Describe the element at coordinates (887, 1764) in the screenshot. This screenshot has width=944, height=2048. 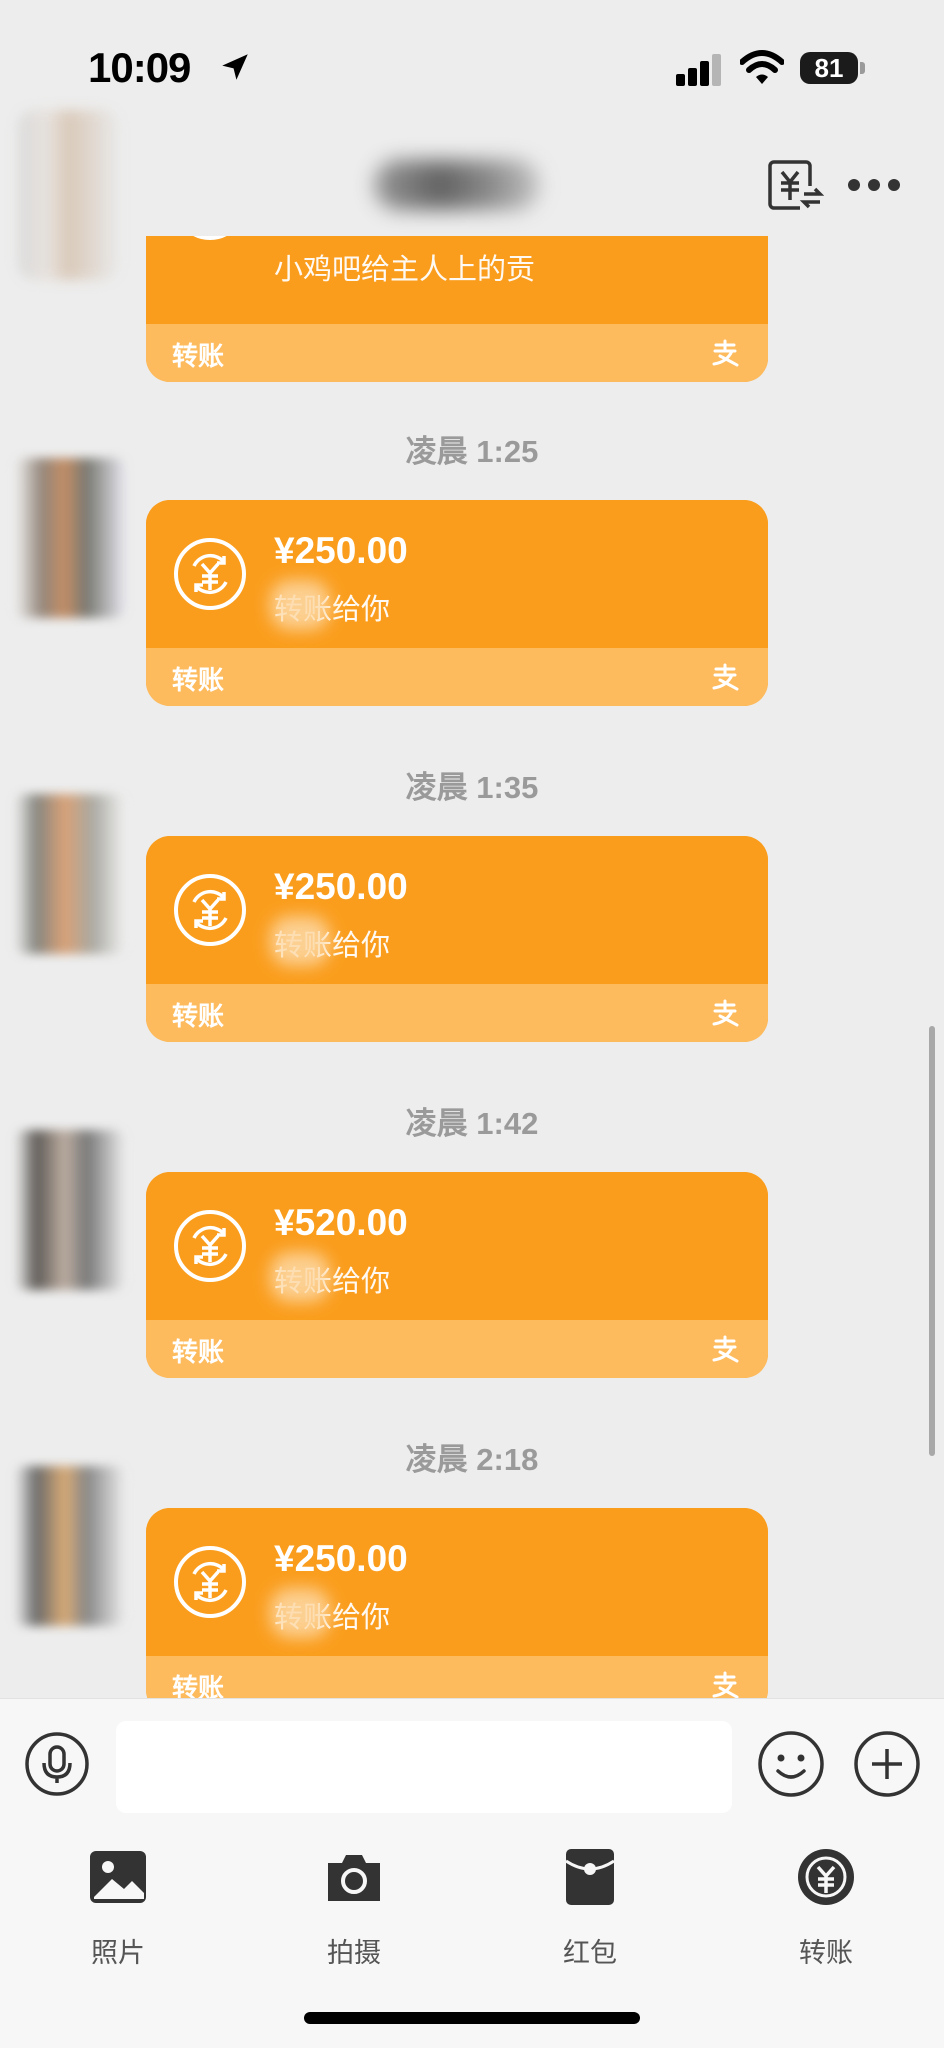
I see `plus-circle-icon` at that location.